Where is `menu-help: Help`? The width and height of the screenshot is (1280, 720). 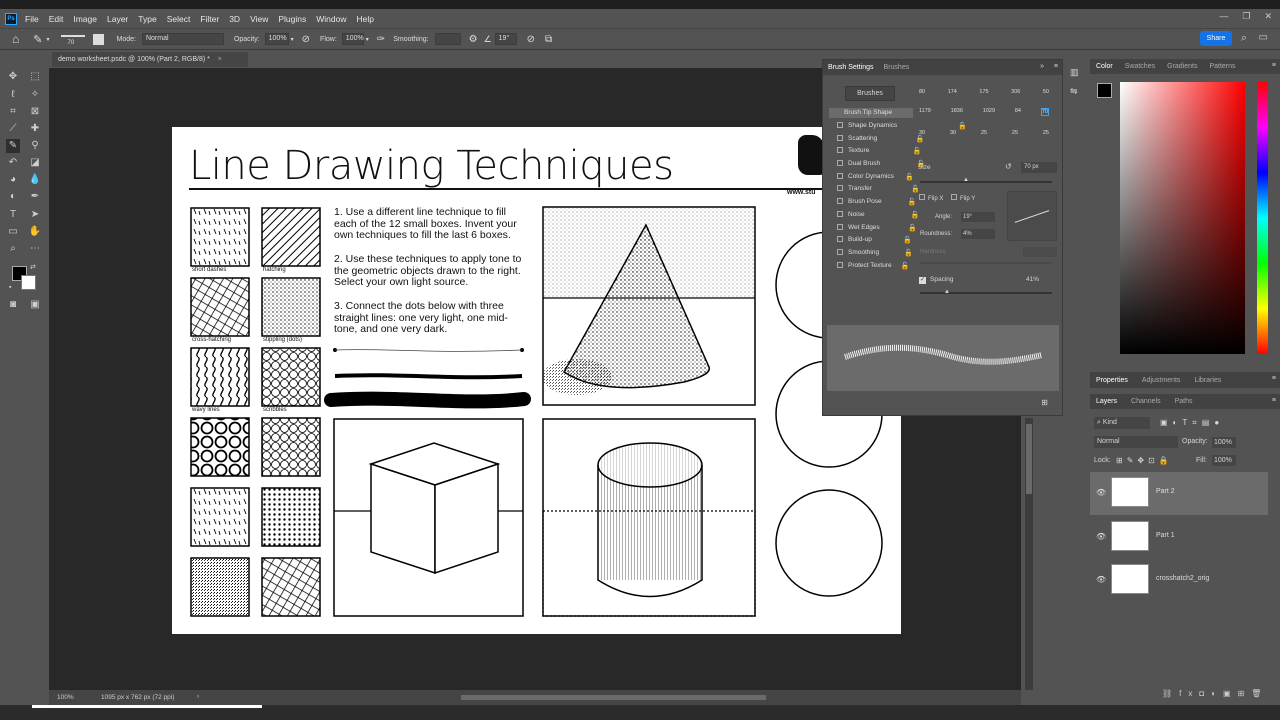 menu-help: Help is located at coordinates (364, 19).